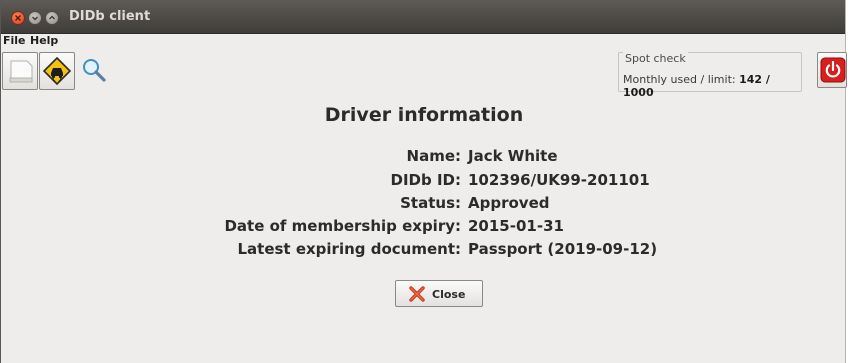  I want to click on field-value: Jack White, so click(513, 156).